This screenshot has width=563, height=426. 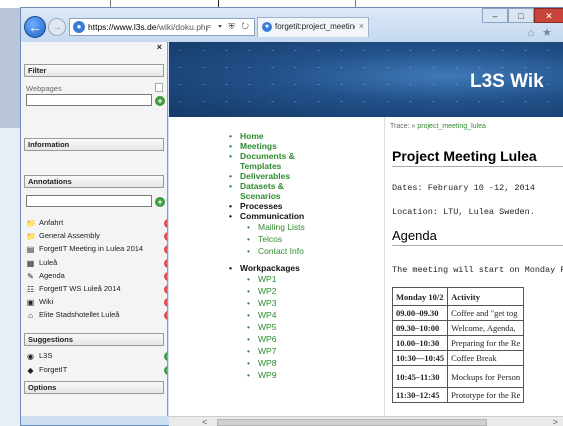 I want to click on nav-workpackage-item: WP6, so click(x=309, y=339).